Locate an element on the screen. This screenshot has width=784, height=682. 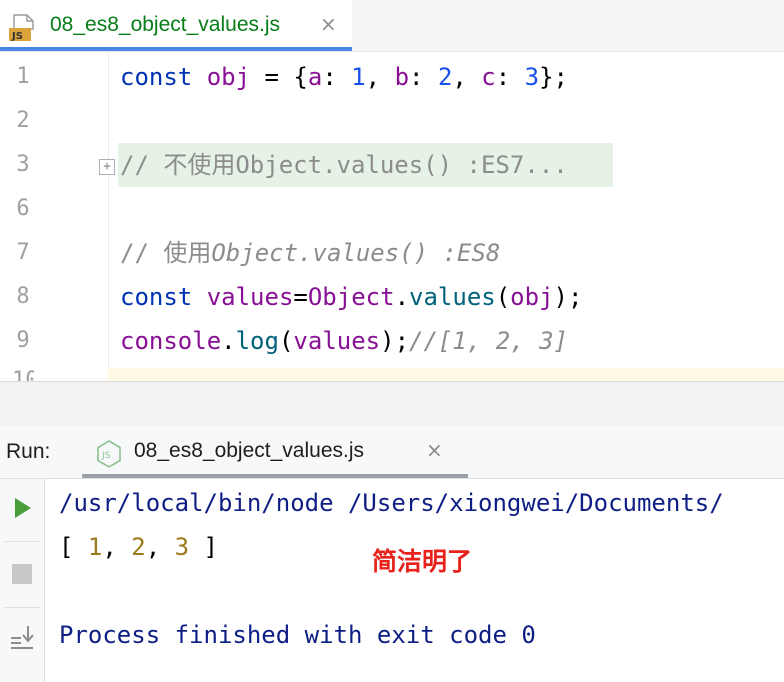
editor-tab-title: 08_es8_object_values.js is located at coordinates (165, 24).